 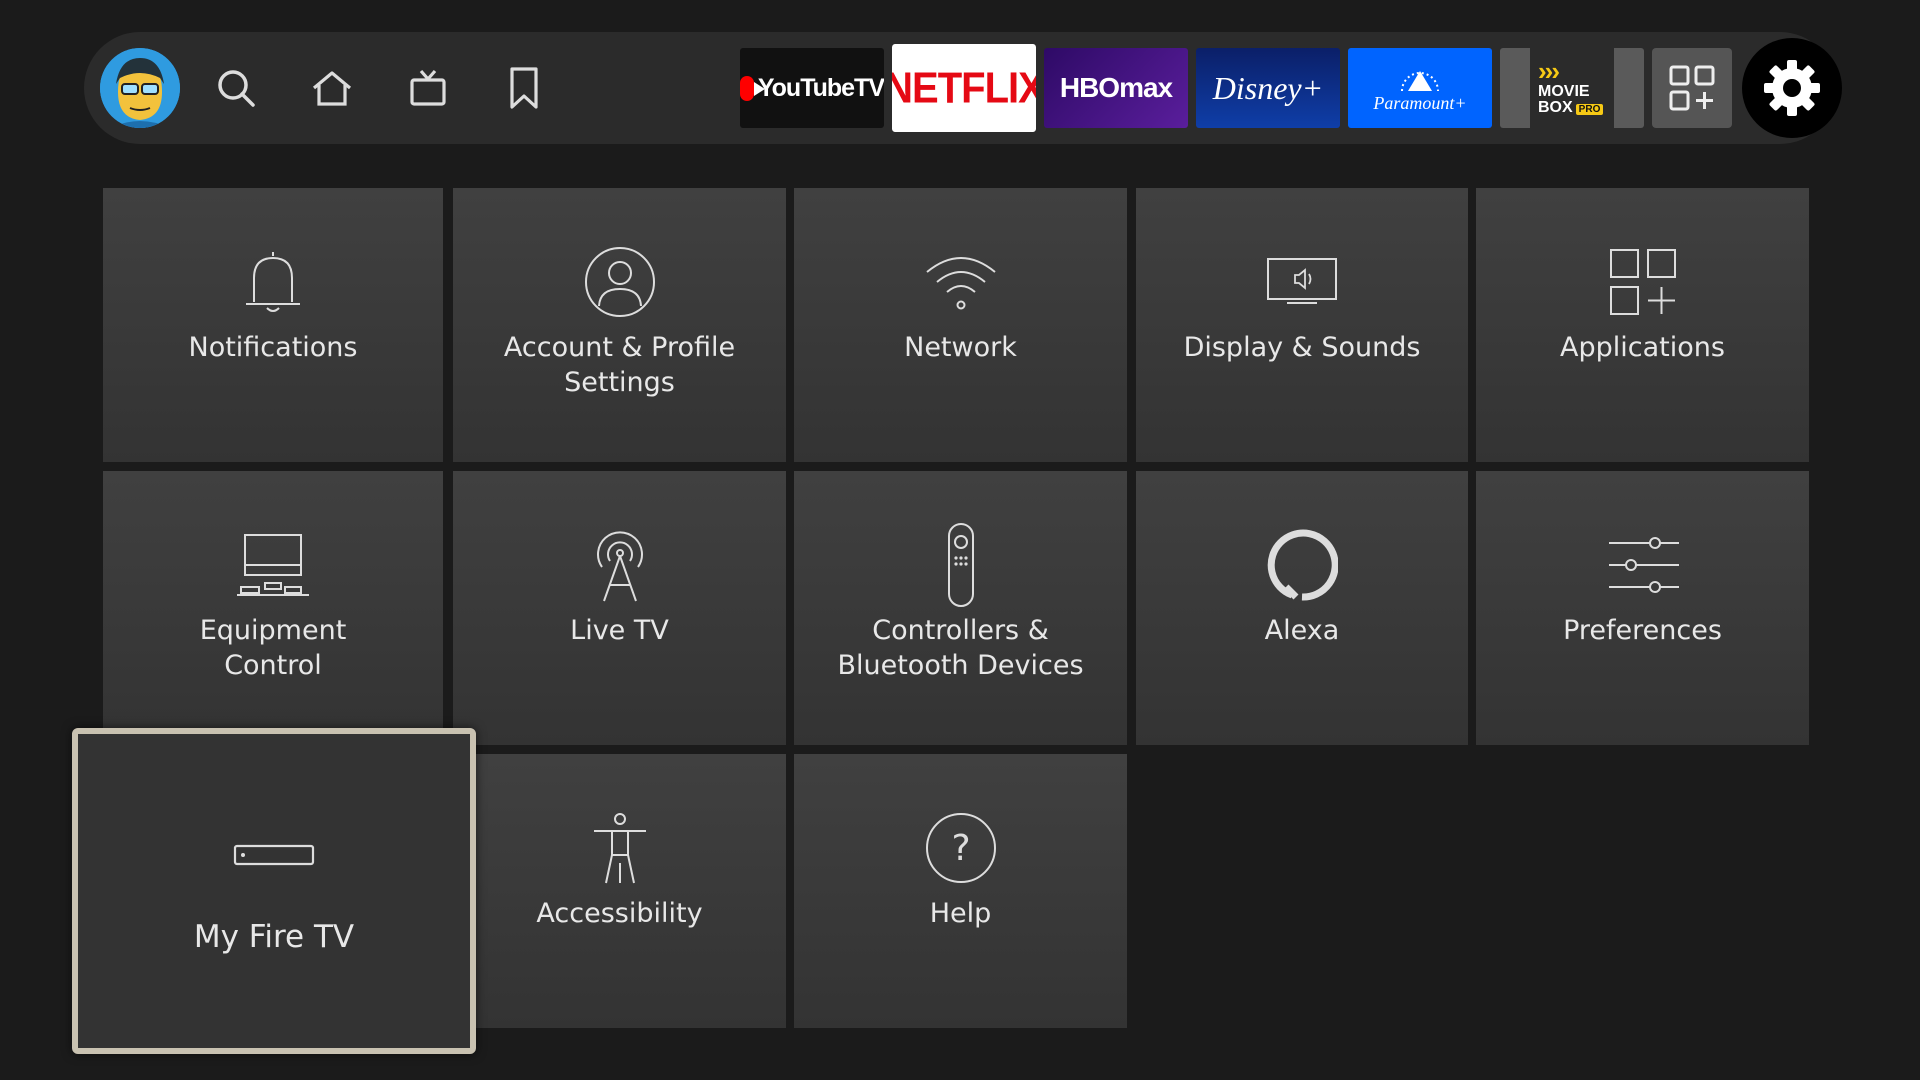 I want to click on preferences-tile: Preferences, so click(x=1642, y=608).